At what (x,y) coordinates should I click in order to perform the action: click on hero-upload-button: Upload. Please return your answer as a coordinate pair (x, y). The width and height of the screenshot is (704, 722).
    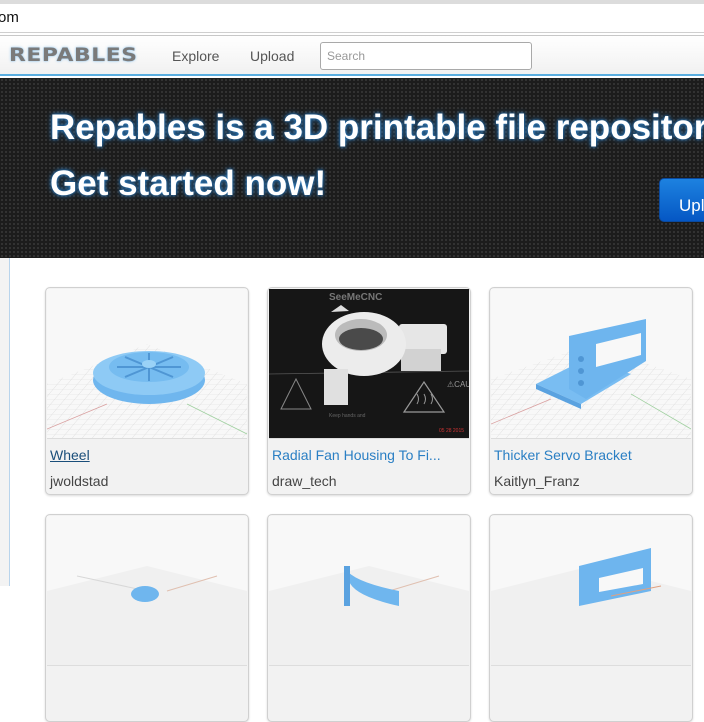
    Looking at the image, I should click on (681, 200).